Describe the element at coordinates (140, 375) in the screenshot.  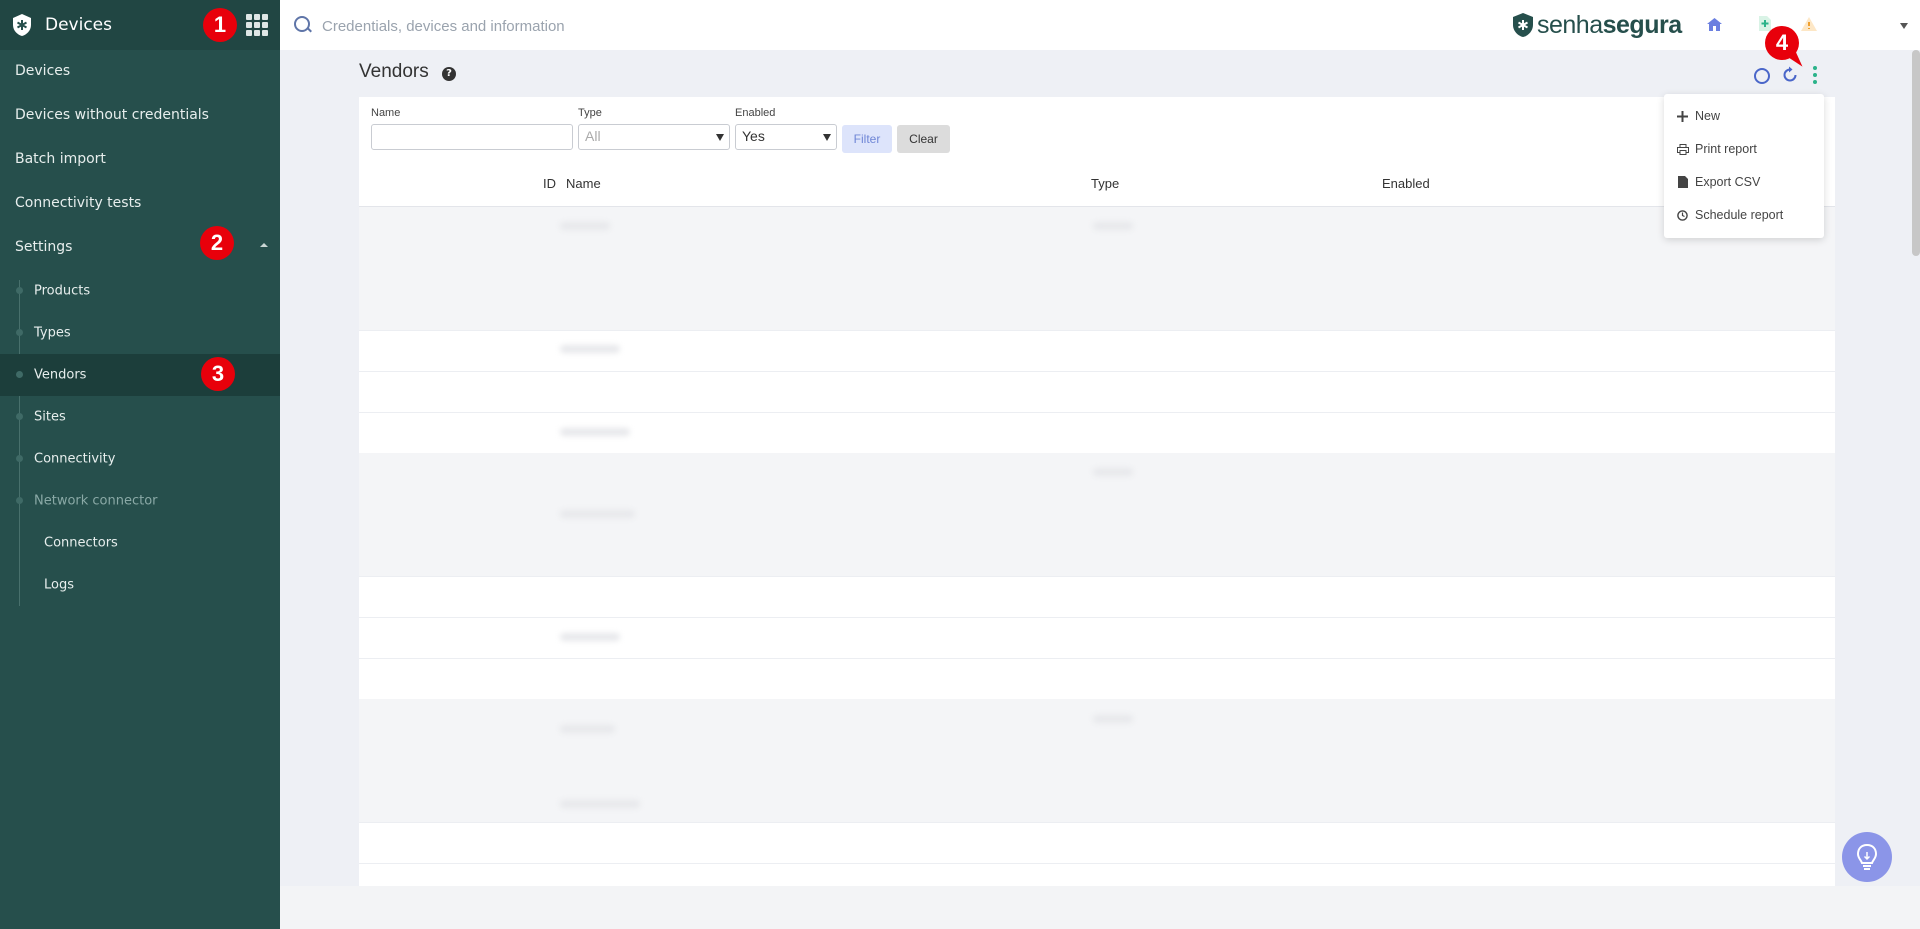
I see `sidebar-item-vendors: Vendors` at that location.